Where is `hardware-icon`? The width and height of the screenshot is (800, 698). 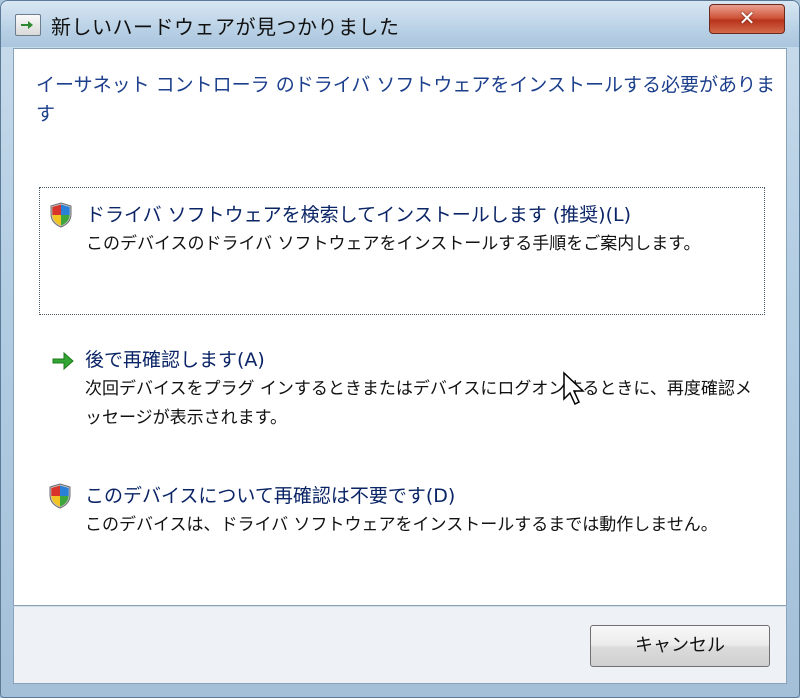 hardware-icon is located at coordinates (28, 25).